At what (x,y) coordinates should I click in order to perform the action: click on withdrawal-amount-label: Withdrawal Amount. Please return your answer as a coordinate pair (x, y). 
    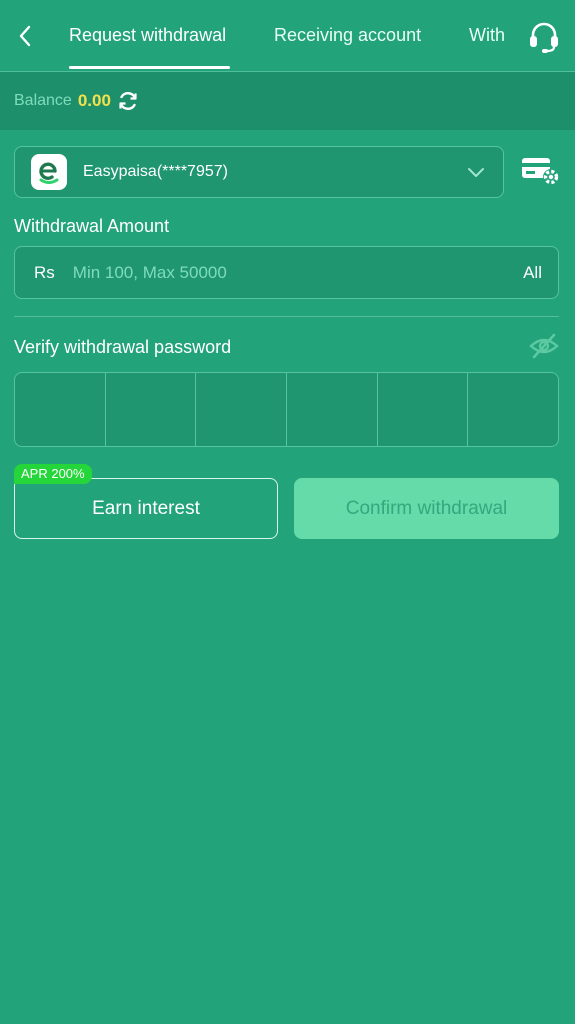
    Looking at the image, I should click on (92, 226).